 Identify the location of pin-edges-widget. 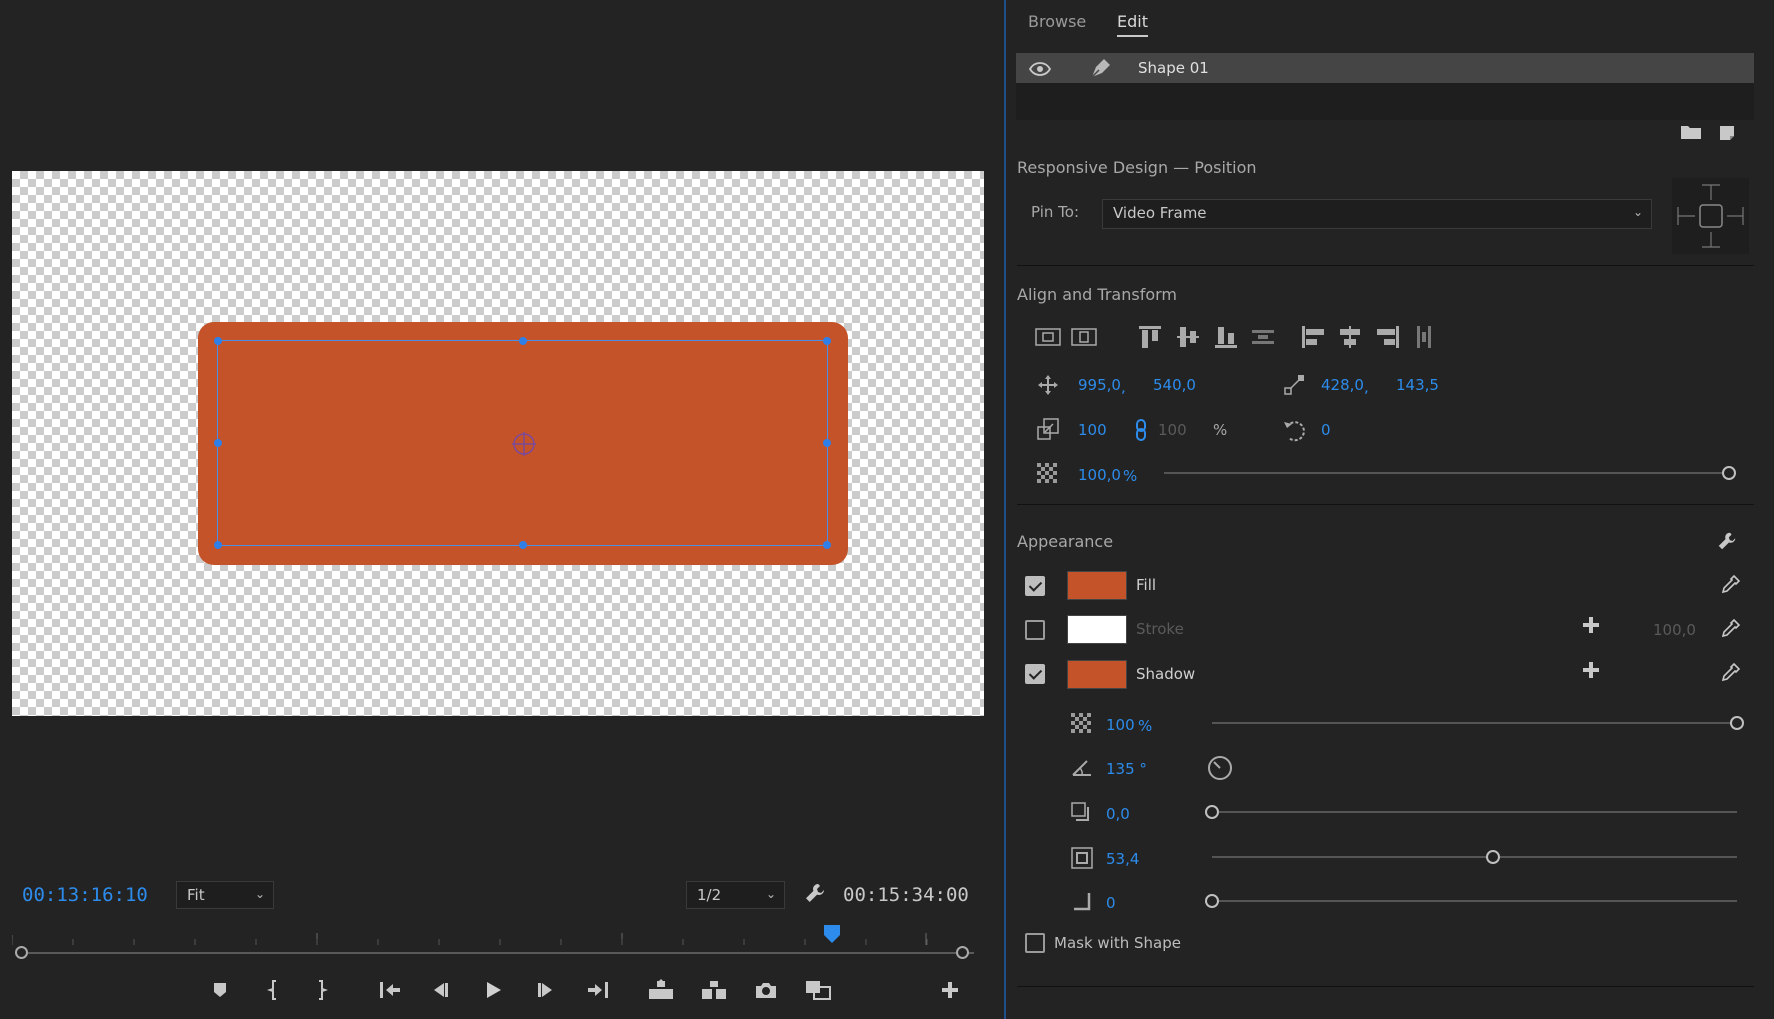
(1710, 216).